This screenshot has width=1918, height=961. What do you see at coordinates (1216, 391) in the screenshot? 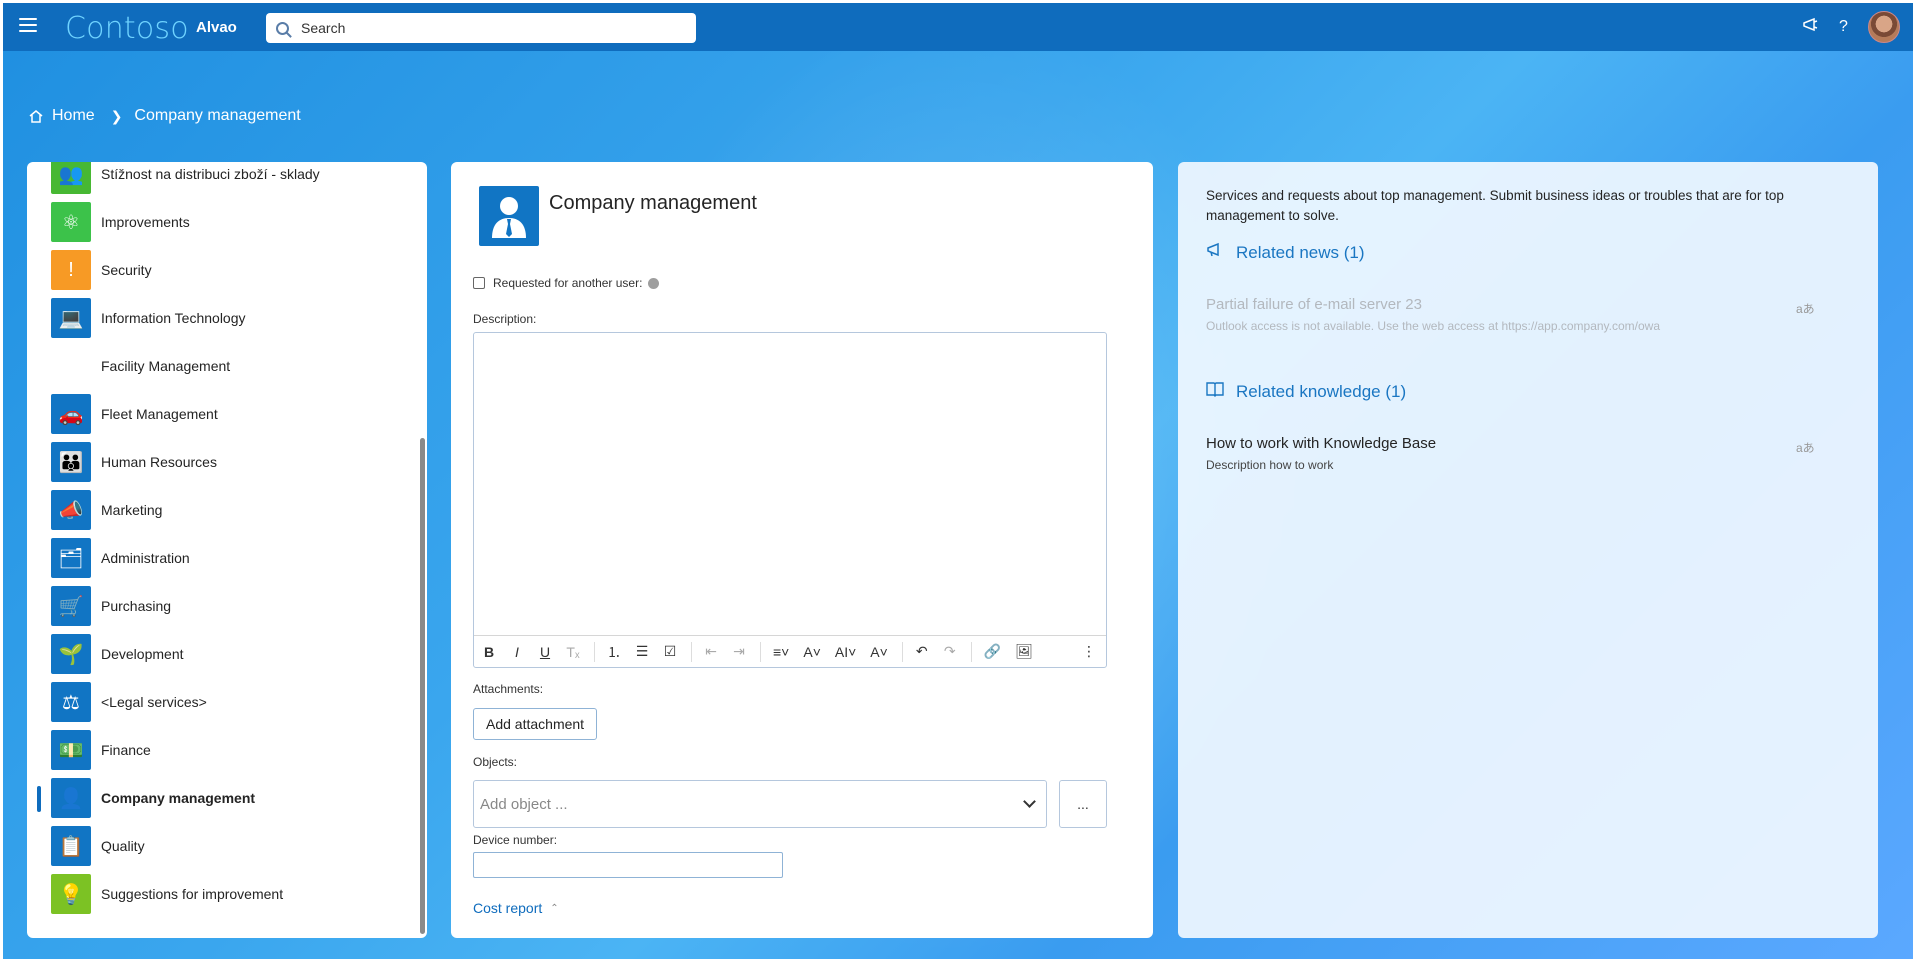
I see `book-icon` at bounding box center [1216, 391].